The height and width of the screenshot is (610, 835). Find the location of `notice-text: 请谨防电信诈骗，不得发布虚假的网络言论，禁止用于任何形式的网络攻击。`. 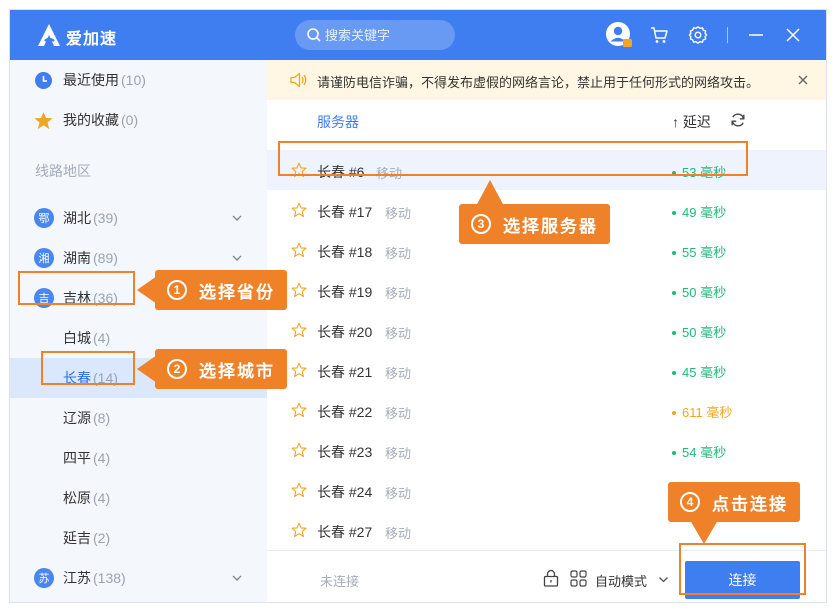

notice-text: 请谨防电信诈骗，不得发布虚假的网络言论，禁止用于任何形式的网络攻击。 is located at coordinates (538, 82).